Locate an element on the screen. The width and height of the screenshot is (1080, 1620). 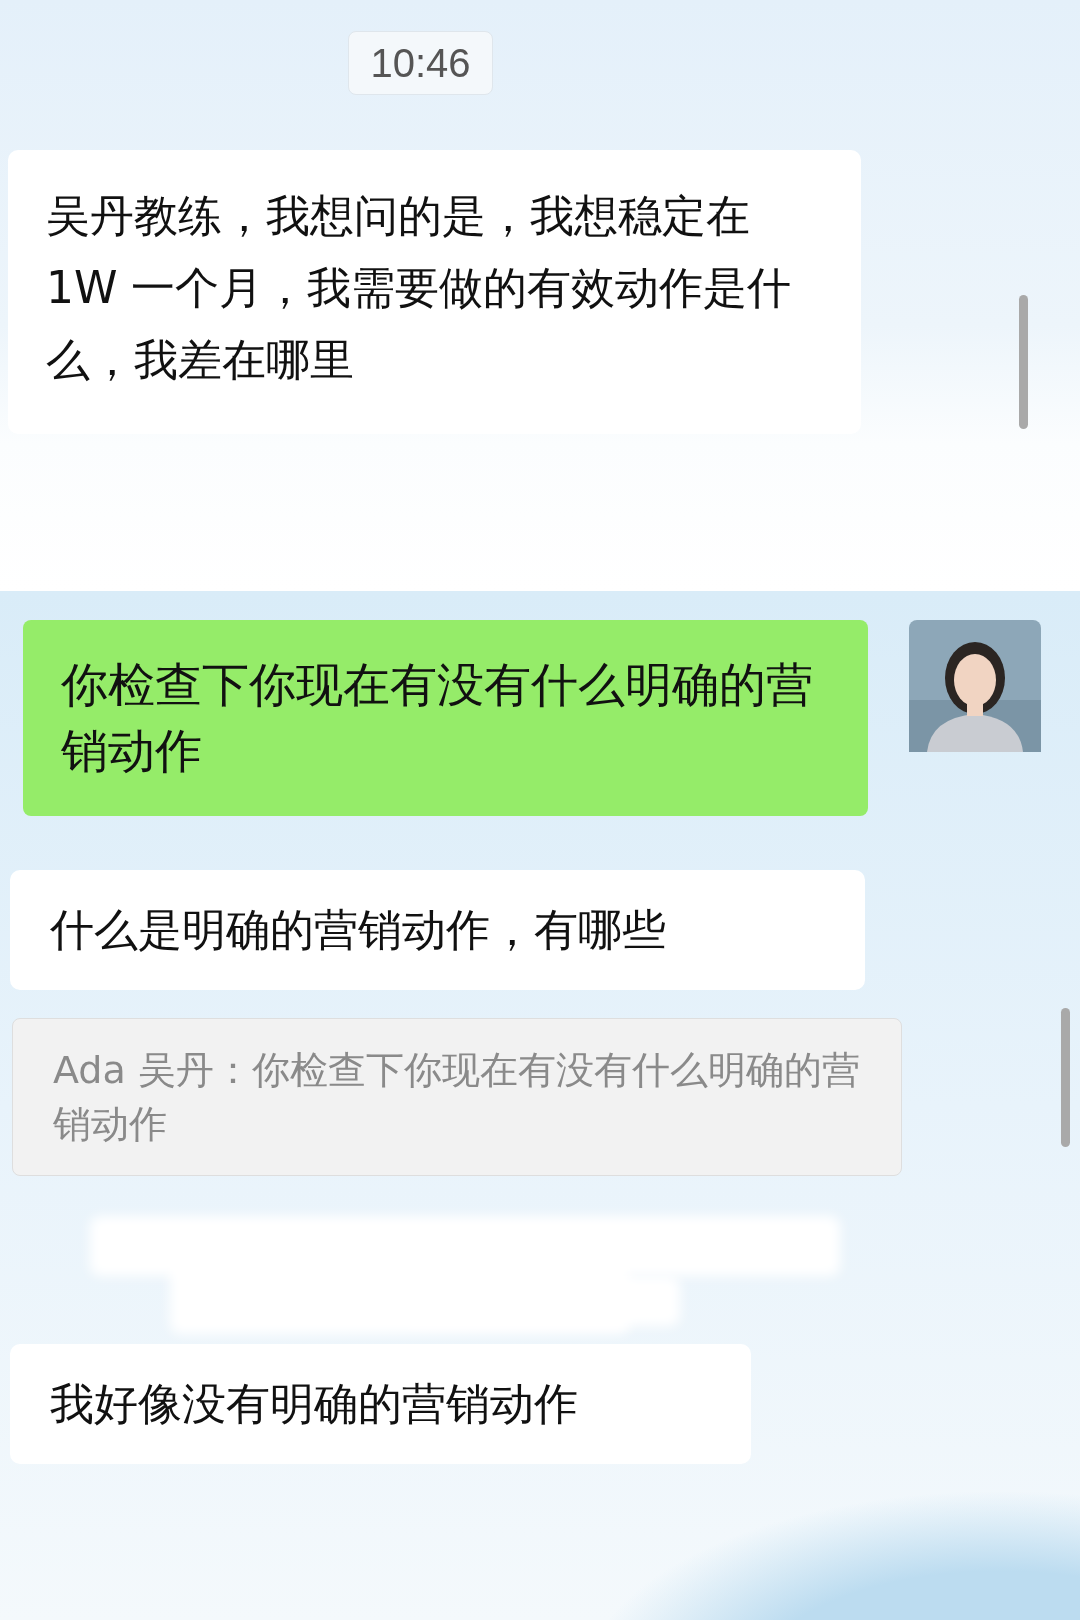
time-stamp: 10:46 is located at coordinates (420, 63).